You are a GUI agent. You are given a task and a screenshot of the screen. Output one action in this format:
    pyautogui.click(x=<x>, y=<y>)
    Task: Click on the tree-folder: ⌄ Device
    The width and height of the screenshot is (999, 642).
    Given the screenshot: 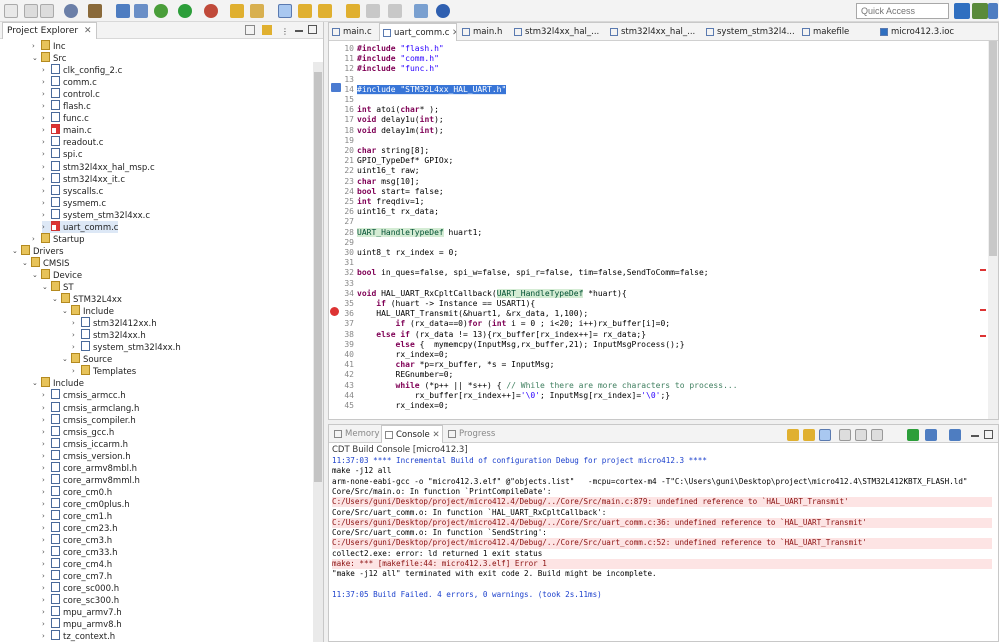 What is the action you would take?
    pyautogui.click(x=57, y=274)
    